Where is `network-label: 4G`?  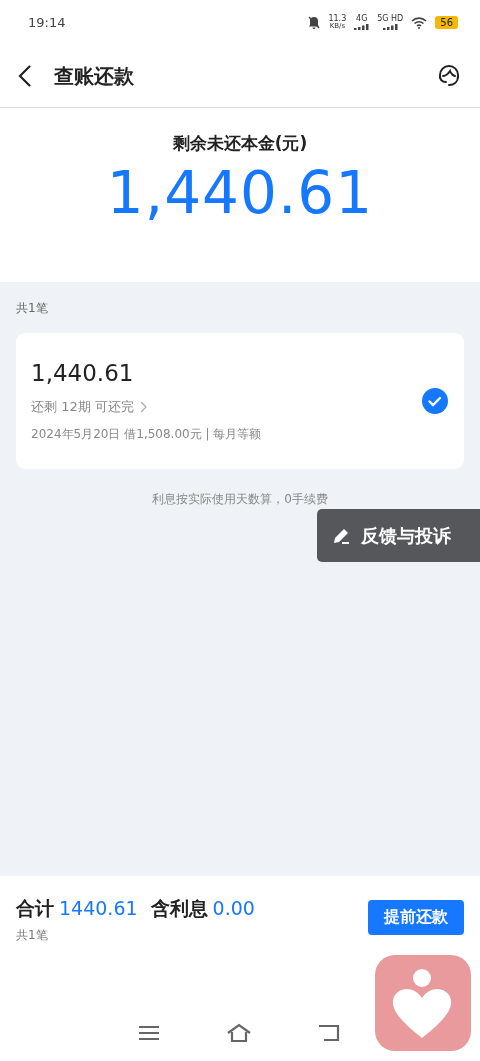 network-label: 4G is located at coordinates (362, 19).